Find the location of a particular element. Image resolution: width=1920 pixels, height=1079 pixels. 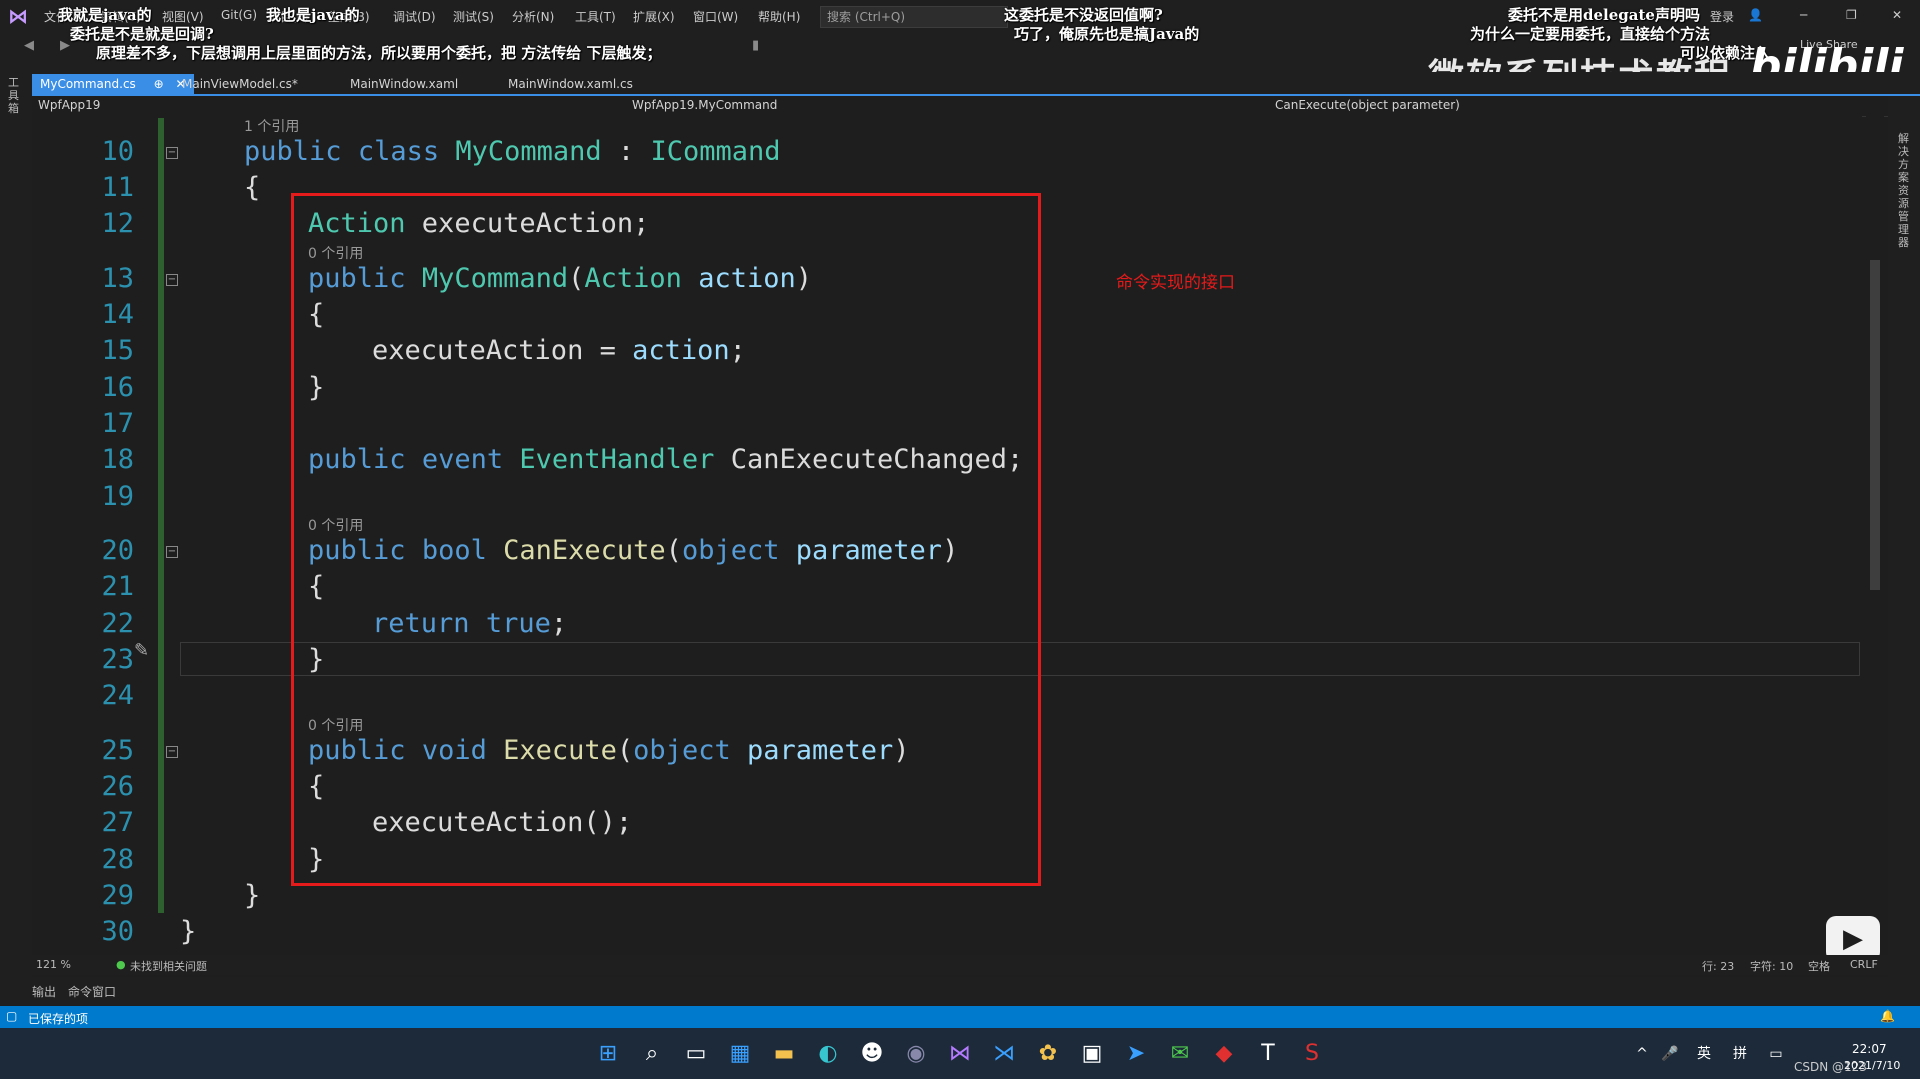

change-tracking-bar is located at coordinates (161, 515).